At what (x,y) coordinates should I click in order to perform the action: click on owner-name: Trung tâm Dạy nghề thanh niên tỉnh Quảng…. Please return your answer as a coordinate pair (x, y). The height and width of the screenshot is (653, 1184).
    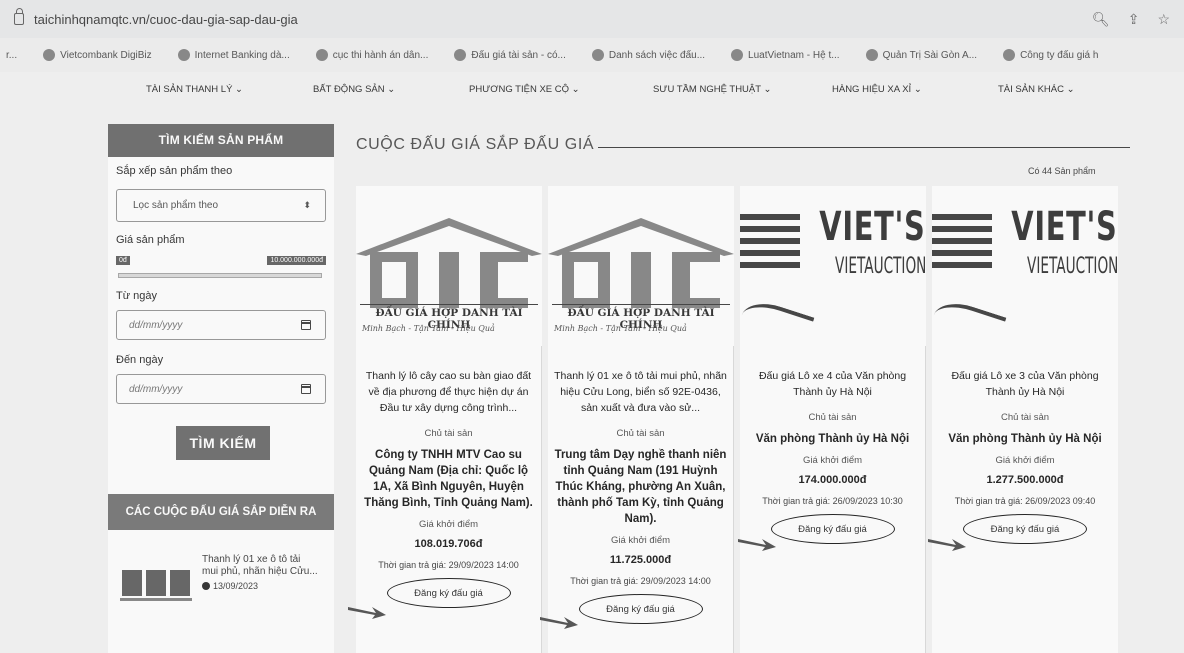
    Looking at the image, I should click on (640, 487).